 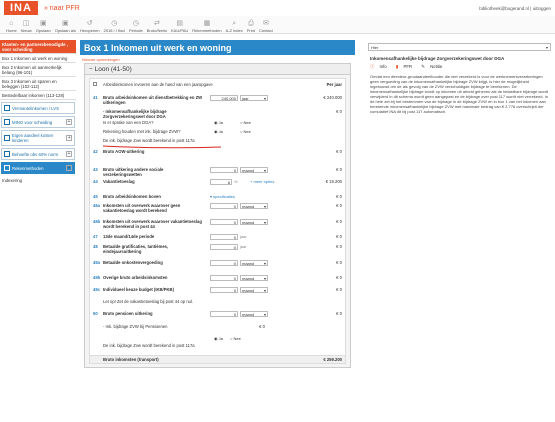 What do you see at coordinates (234, 24) in the screenshot?
I see `toolbar-index-button: ⌕ A-Z index` at bounding box center [234, 24].